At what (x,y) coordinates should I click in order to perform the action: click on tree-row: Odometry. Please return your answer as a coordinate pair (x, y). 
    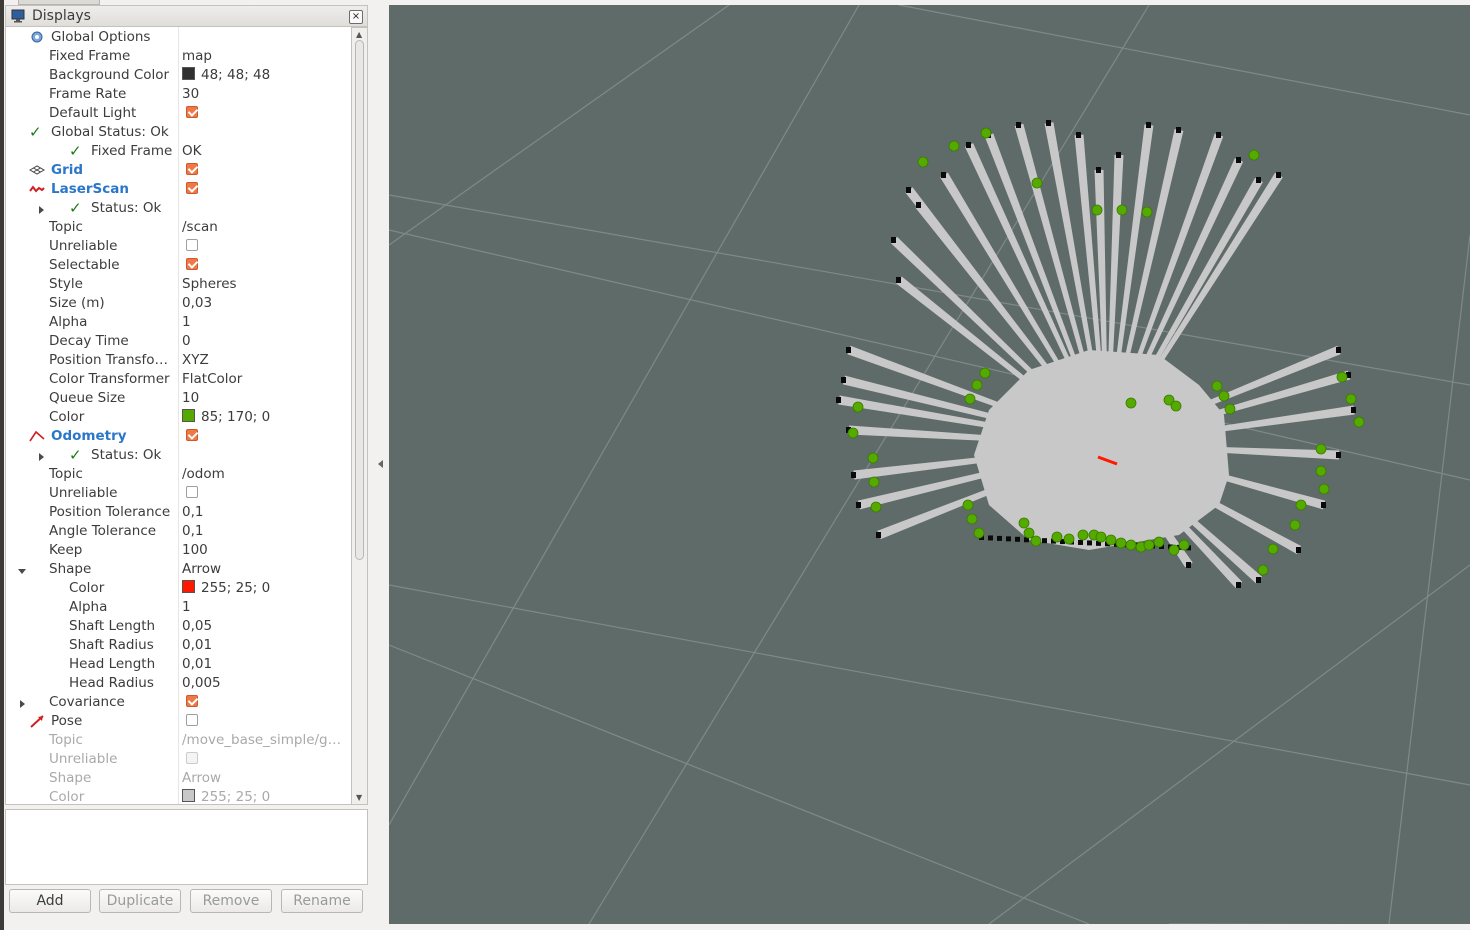
    Looking at the image, I should click on (178, 436).